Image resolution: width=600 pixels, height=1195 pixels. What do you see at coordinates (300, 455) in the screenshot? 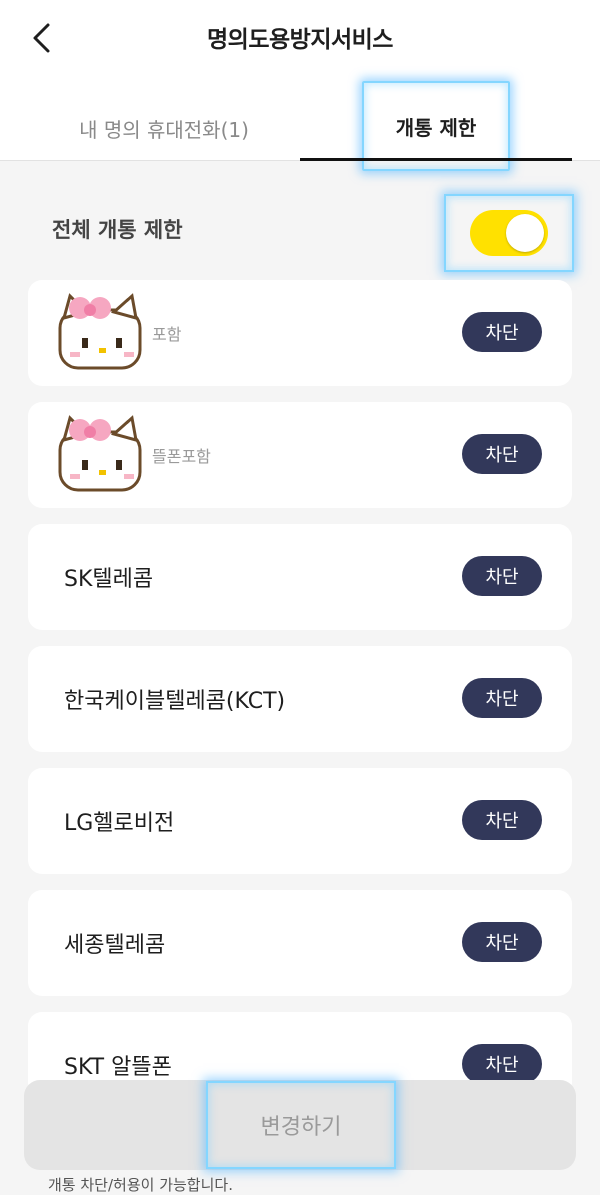
I see `carrier-card: 뜰폰포함 차단` at bounding box center [300, 455].